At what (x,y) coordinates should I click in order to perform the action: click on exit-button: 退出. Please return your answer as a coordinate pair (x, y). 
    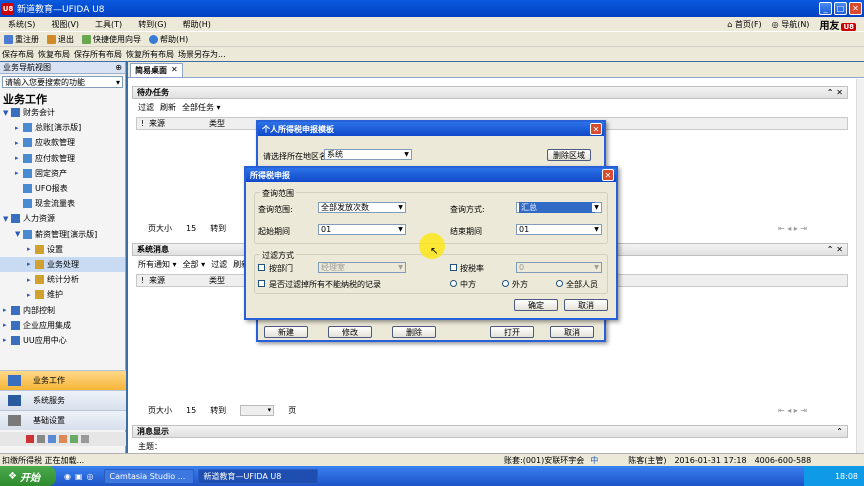
    Looking at the image, I should click on (60, 39).